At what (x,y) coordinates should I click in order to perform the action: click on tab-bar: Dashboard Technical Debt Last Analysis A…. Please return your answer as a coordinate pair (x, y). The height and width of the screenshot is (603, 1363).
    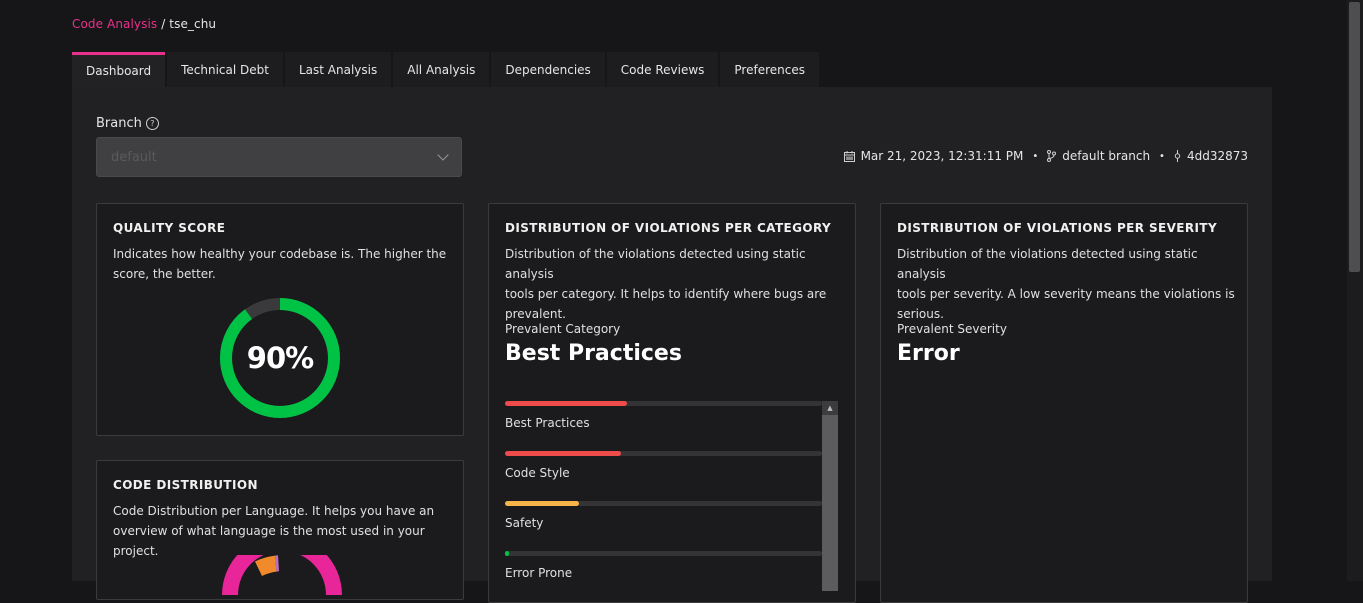
    Looking at the image, I should click on (446, 69).